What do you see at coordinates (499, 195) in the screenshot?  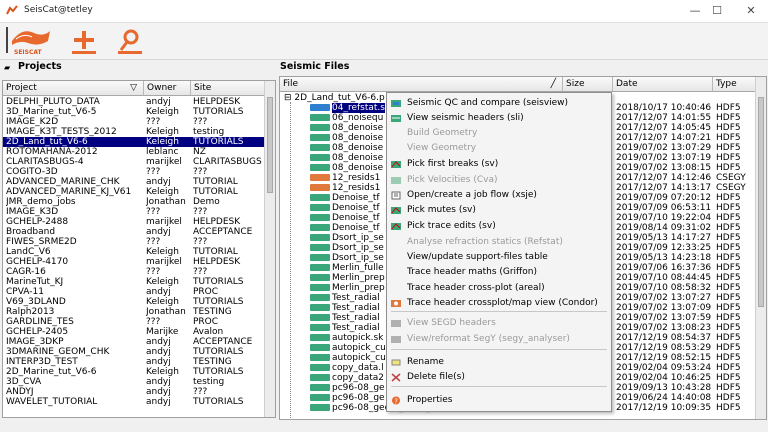 I see `menu-item-open-create-a-job-flow-xsje: Open/create a job flow (xsje)` at bounding box center [499, 195].